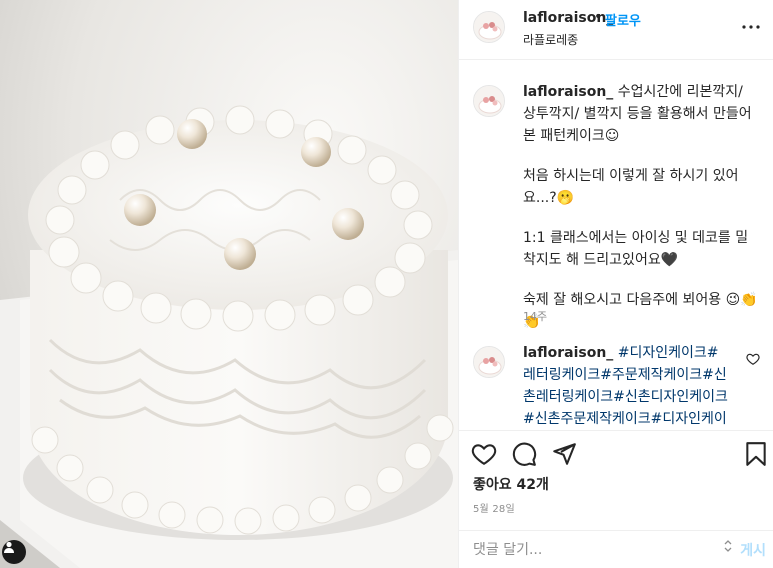 This screenshot has height=568, width=773. Describe the element at coordinates (616, 484) in the screenshot. I see `post-actions: 좋아요 42개 5월 28일` at that location.